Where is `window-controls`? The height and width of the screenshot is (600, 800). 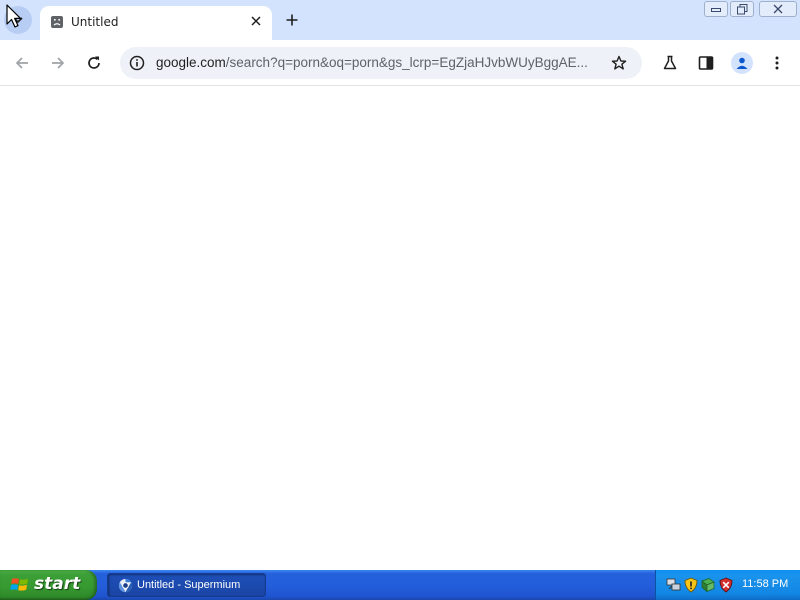
window-controls is located at coordinates (751, 9).